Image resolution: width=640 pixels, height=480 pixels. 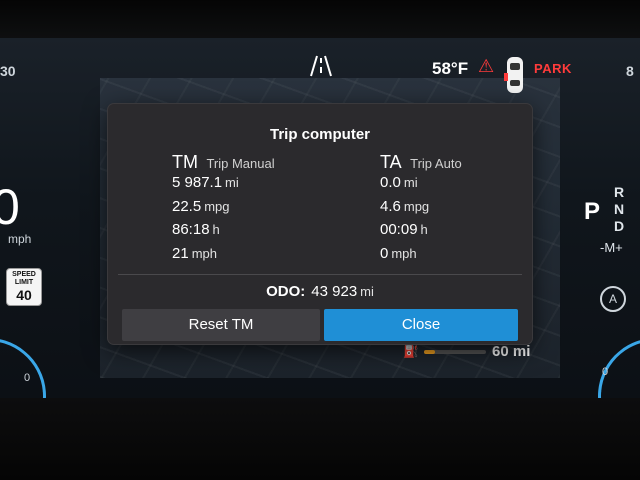 I want to click on gear-option: N, so click(x=619, y=209).